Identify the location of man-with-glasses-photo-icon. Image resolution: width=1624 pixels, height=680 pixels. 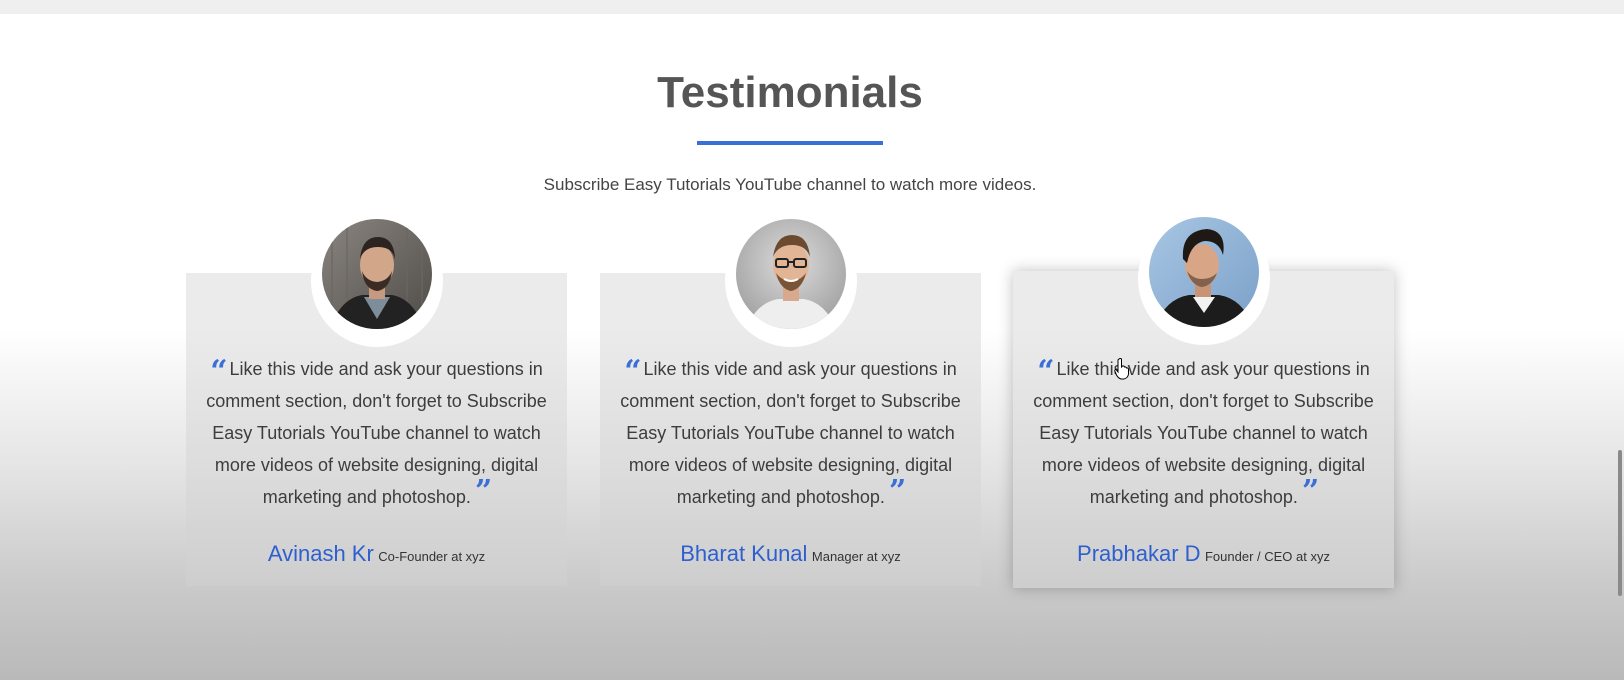
(791, 274).